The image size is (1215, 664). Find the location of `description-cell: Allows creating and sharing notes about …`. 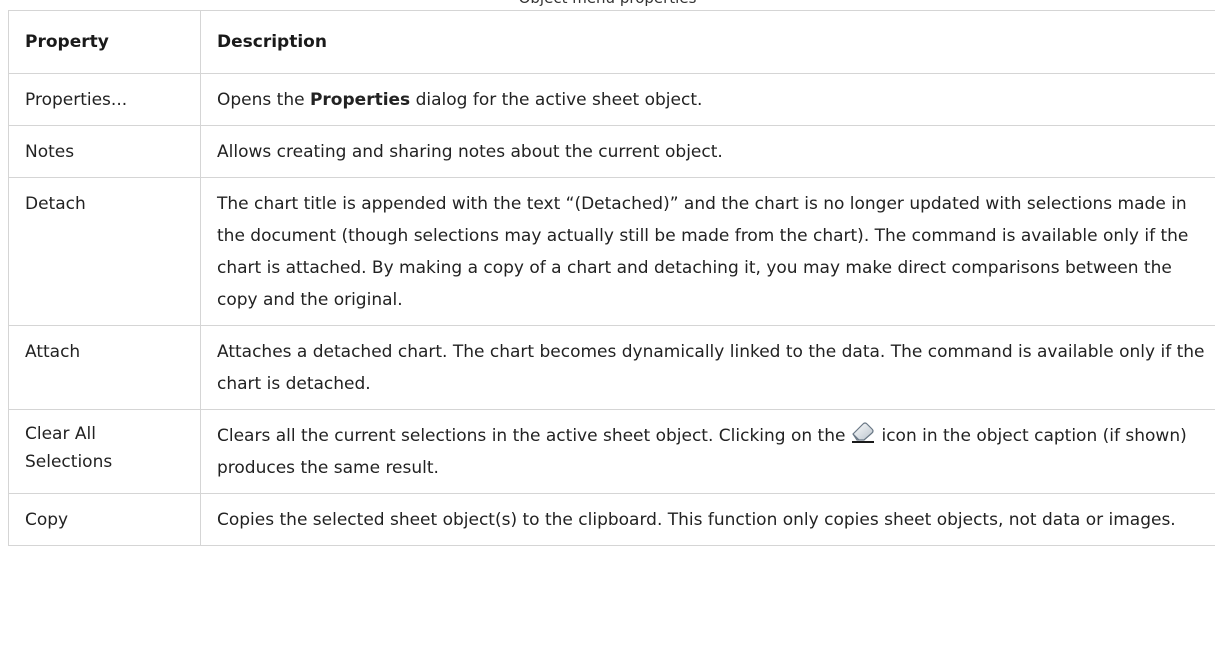

description-cell: Allows creating and sharing notes about … is located at coordinates (707, 151).